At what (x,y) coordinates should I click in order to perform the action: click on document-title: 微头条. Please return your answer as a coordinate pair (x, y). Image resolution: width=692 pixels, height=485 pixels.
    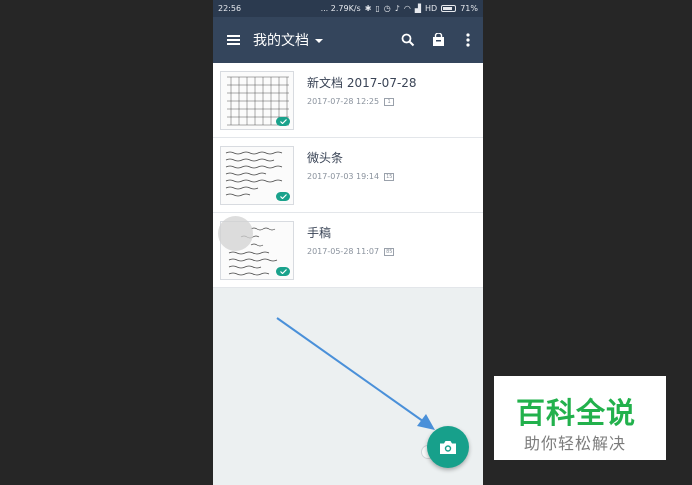
    Looking at the image, I should click on (325, 158).